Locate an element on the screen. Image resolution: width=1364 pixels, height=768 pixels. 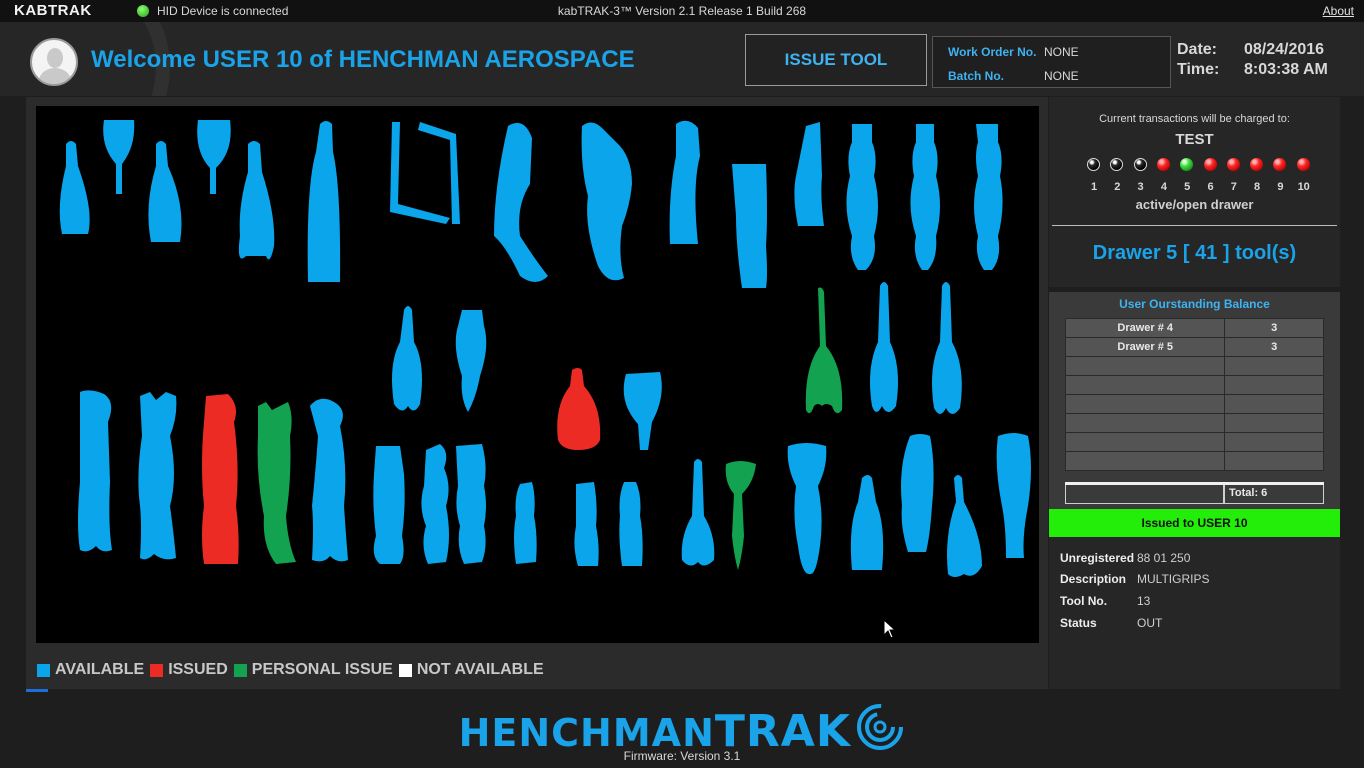
drawer-tool-count: Drawer 5 [ 41 ] tool(s) is located at coordinates (1194, 253).